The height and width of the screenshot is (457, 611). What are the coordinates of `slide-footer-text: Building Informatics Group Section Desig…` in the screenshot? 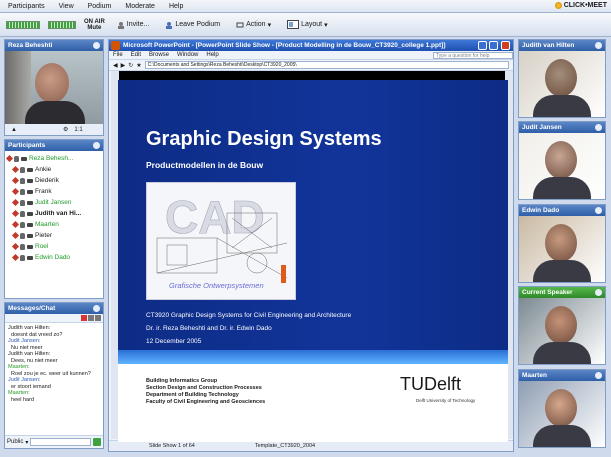 It's located at (205, 392).